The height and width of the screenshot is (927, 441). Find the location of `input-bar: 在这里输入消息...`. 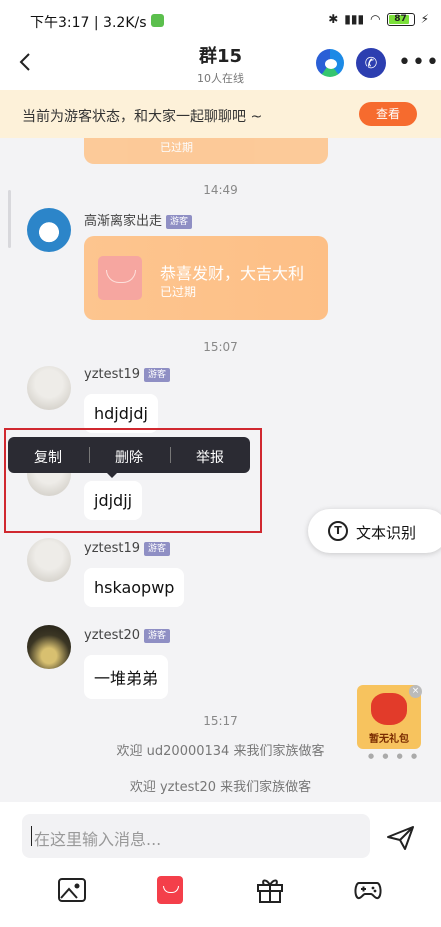

input-bar: 在这里输入消息... is located at coordinates (220, 864).